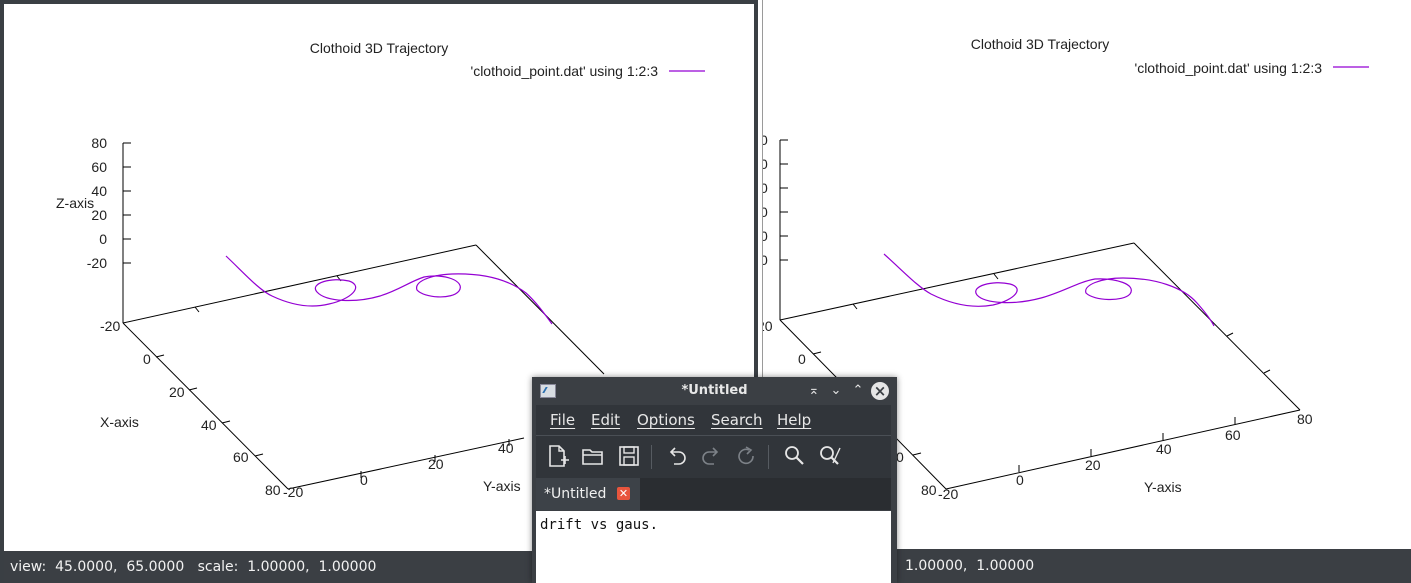 This screenshot has width=1411, height=583. I want to click on minimize-icon: ⌄, so click(836, 391).